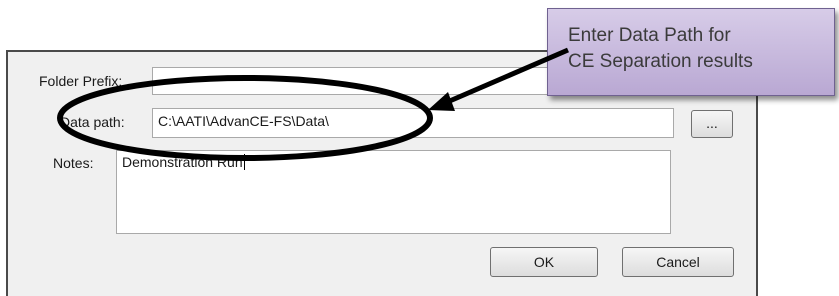 This screenshot has width=839, height=296. I want to click on data-path-input: C:\AATI\AdvanCE-FS\Data\, so click(413, 123).